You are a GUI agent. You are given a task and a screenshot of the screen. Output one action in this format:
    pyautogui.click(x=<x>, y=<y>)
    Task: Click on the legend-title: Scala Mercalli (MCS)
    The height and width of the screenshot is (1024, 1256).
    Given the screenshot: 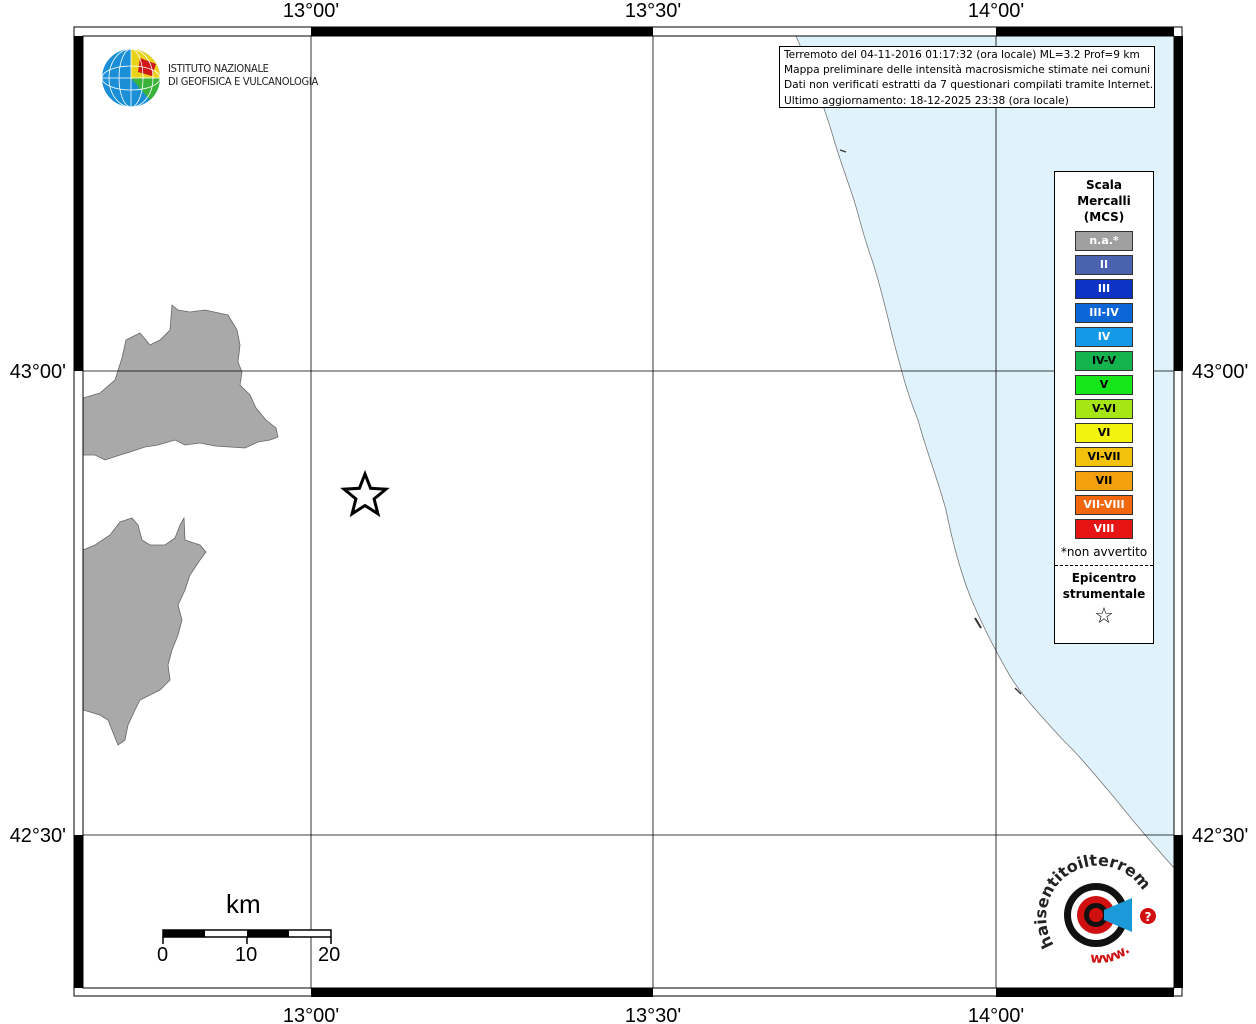 What is the action you would take?
    pyautogui.click(x=1104, y=201)
    